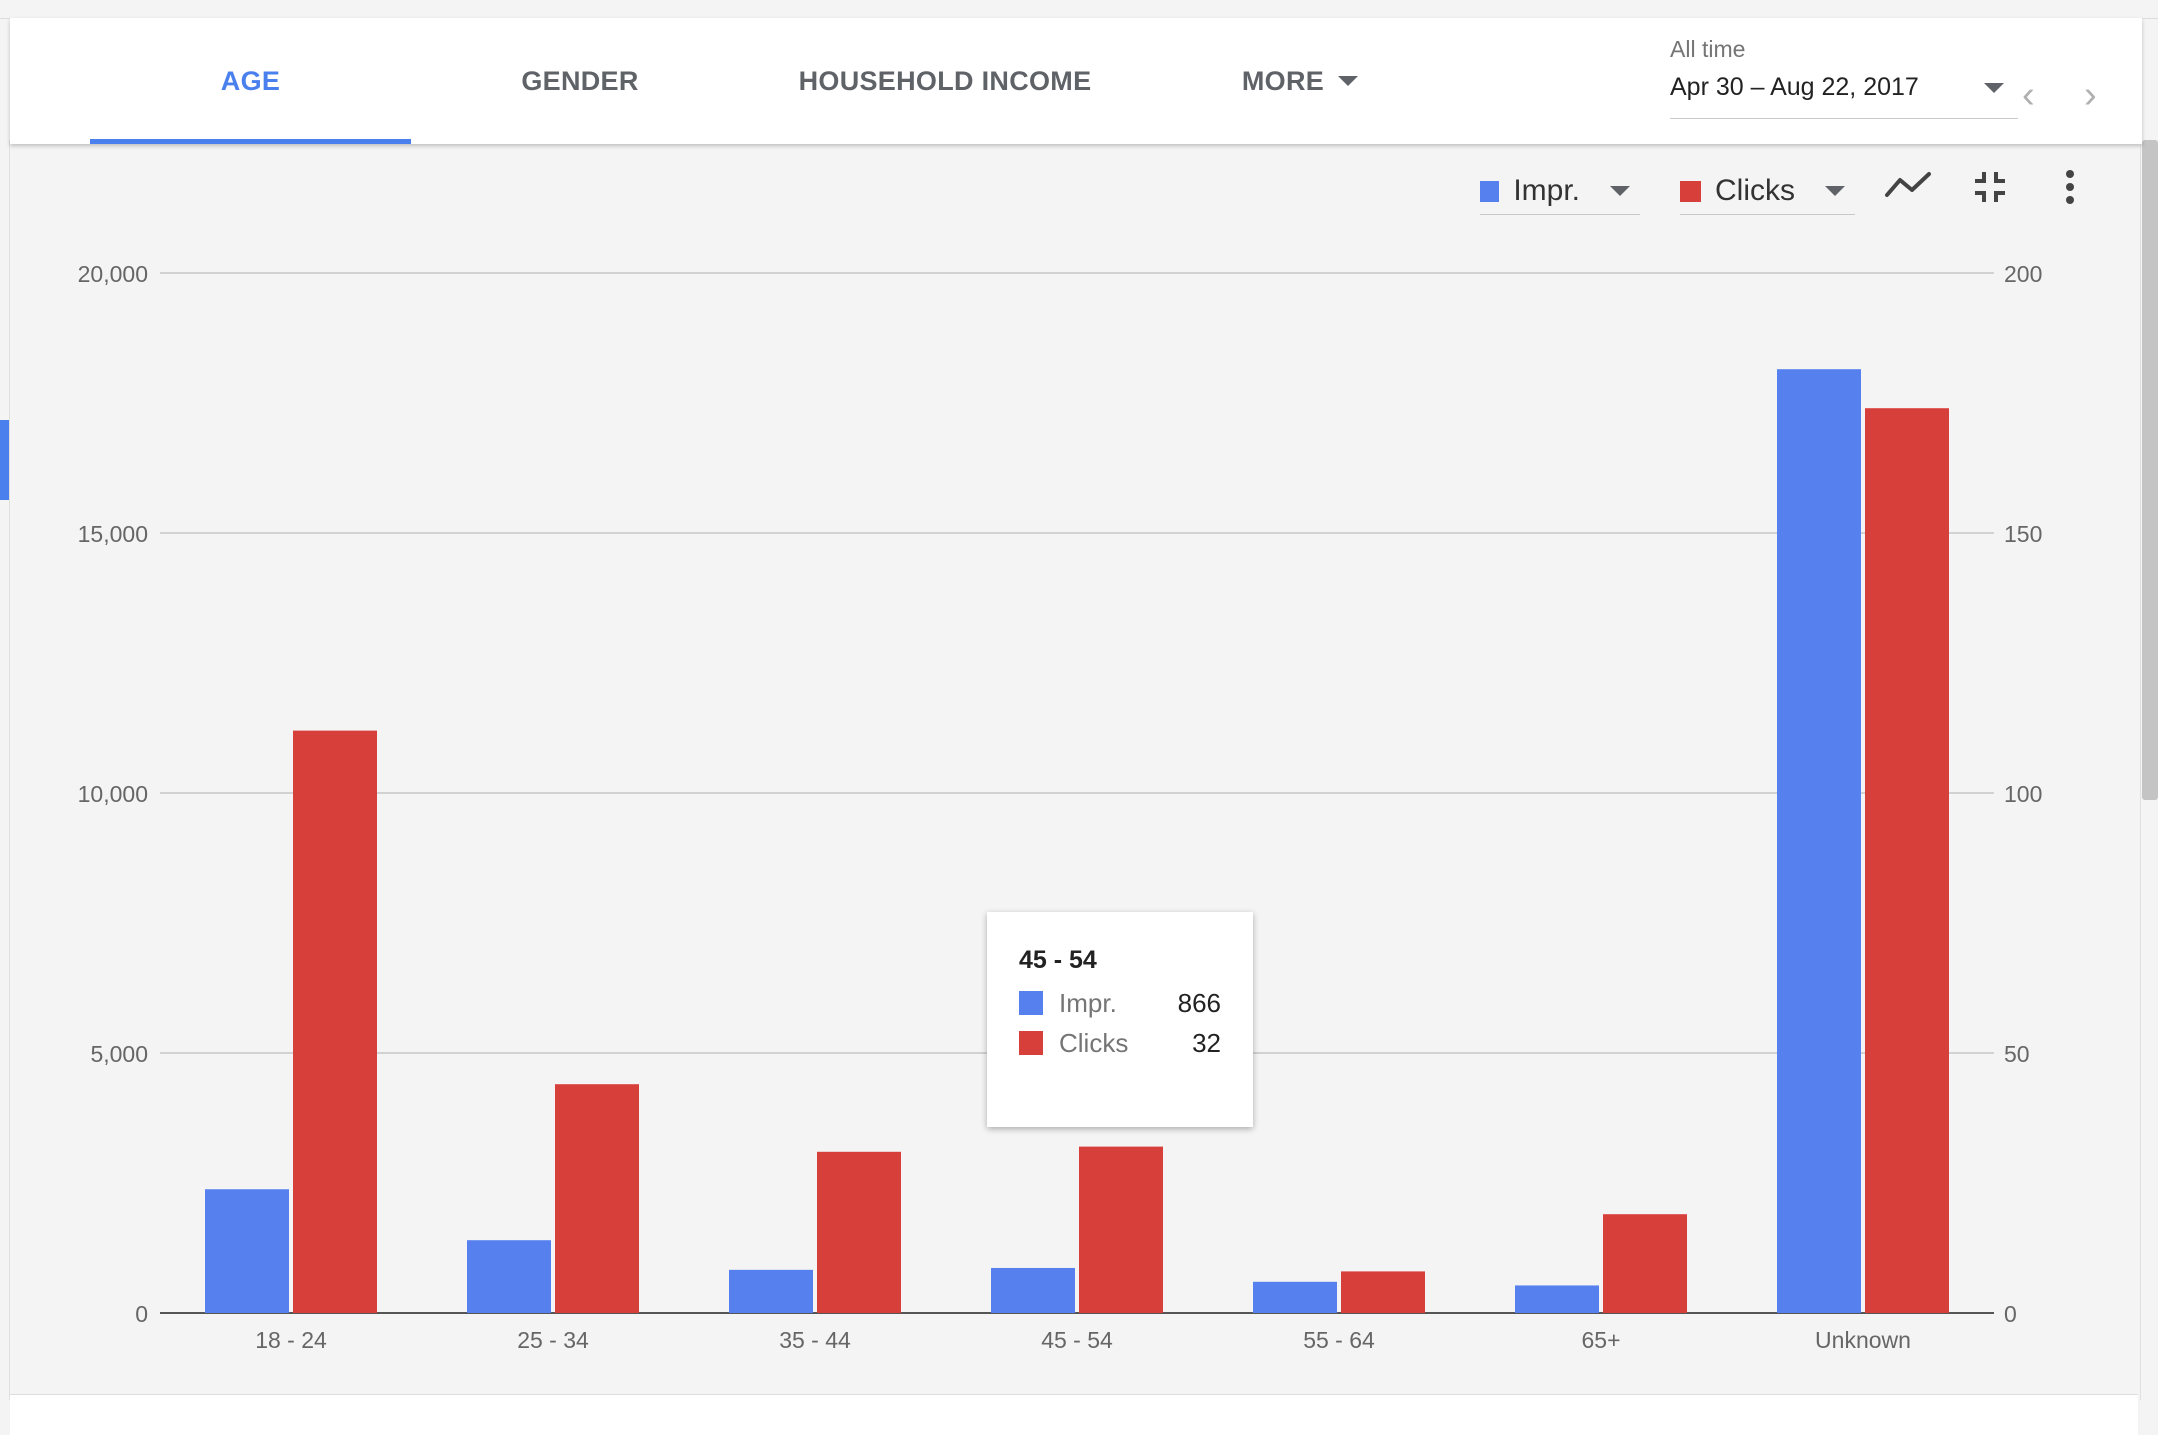 Image resolution: width=2158 pixels, height=1435 pixels. I want to click on date-range-text: Apr 30 – Aug 22, 2017, so click(1794, 87).